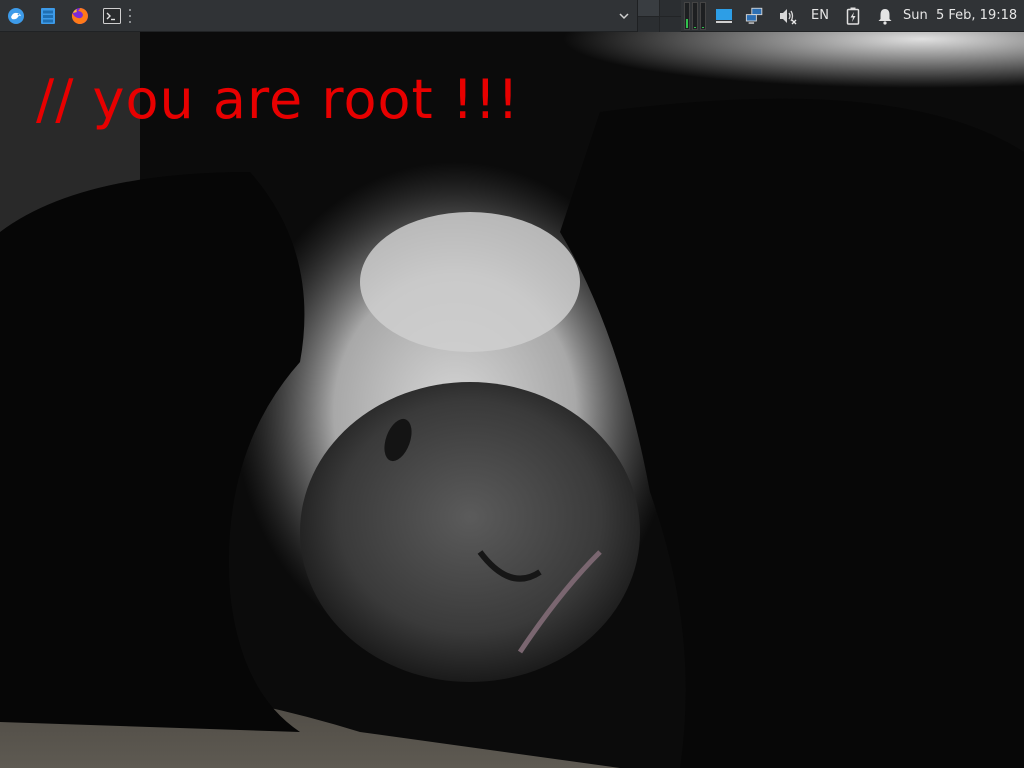 This screenshot has height=768, width=1024. What do you see at coordinates (278, 99) in the screenshot?
I see `wallpaper-caption: // you are root !!!` at bounding box center [278, 99].